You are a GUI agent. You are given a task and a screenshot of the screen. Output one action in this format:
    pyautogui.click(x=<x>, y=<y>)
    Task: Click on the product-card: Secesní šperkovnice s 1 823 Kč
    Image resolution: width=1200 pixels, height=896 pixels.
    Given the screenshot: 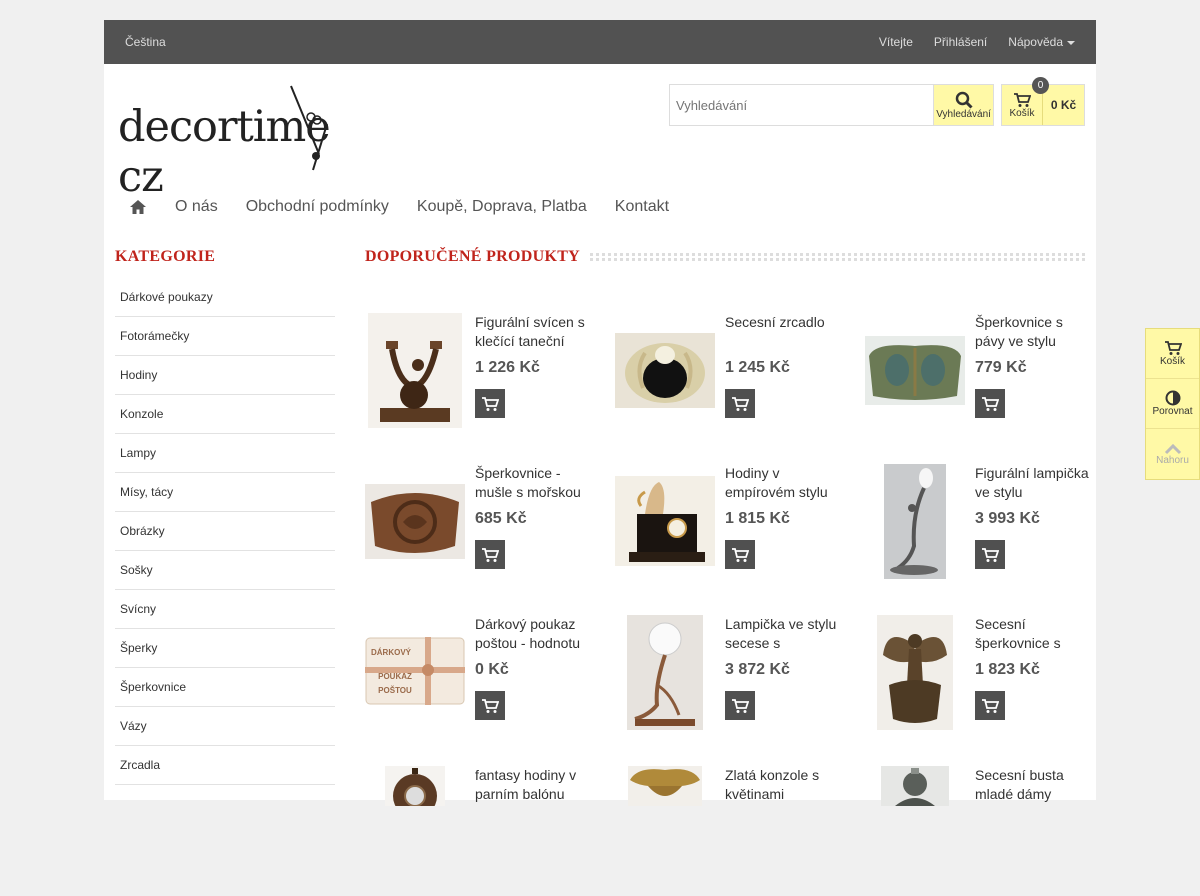 What is the action you would take?
    pyautogui.click(x=990, y=680)
    